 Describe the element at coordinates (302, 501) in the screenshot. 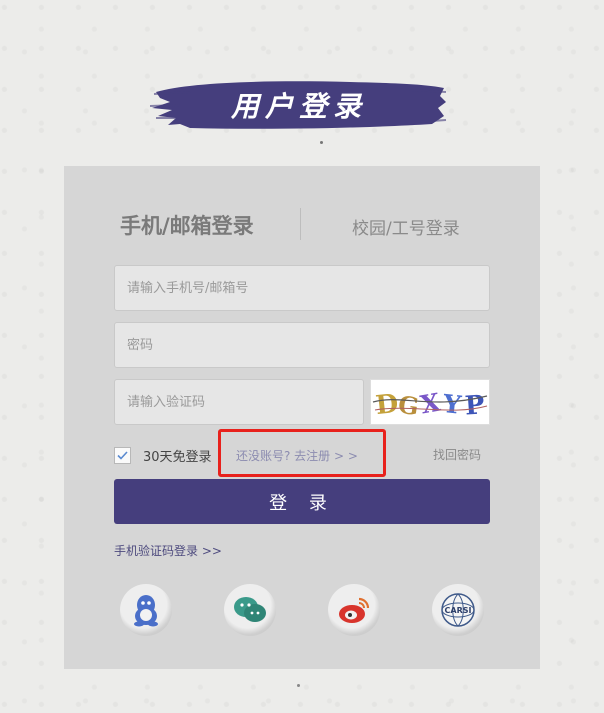

I see `login-button: 登 录` at that location.